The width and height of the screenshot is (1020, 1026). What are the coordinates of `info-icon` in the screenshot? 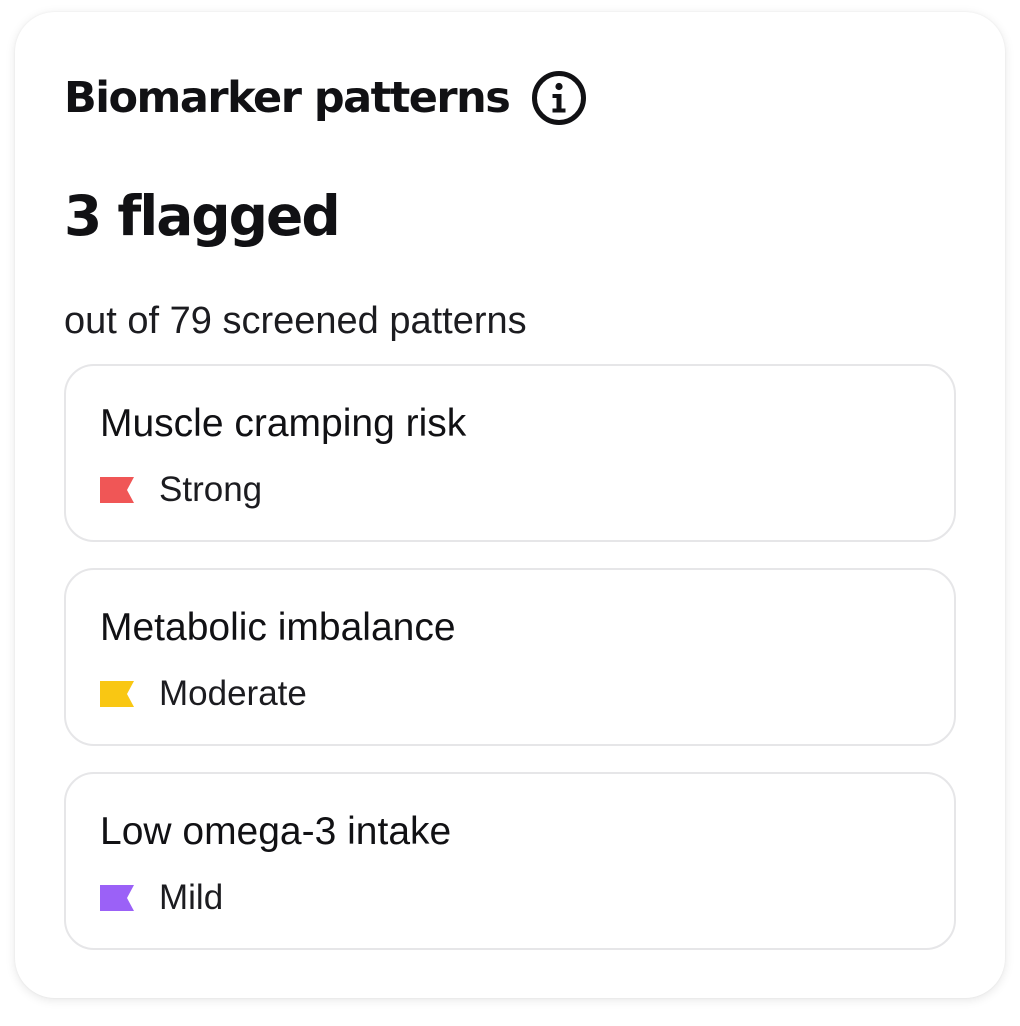 It's located at (559, 98).